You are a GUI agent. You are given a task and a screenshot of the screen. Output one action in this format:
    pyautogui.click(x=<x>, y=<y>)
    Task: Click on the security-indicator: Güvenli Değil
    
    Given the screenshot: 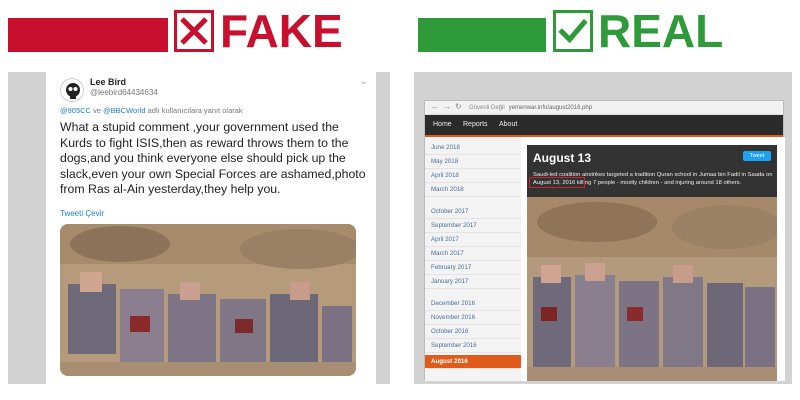 What is the action you would take?
    pyautogui.click(x=487, y=108)
    